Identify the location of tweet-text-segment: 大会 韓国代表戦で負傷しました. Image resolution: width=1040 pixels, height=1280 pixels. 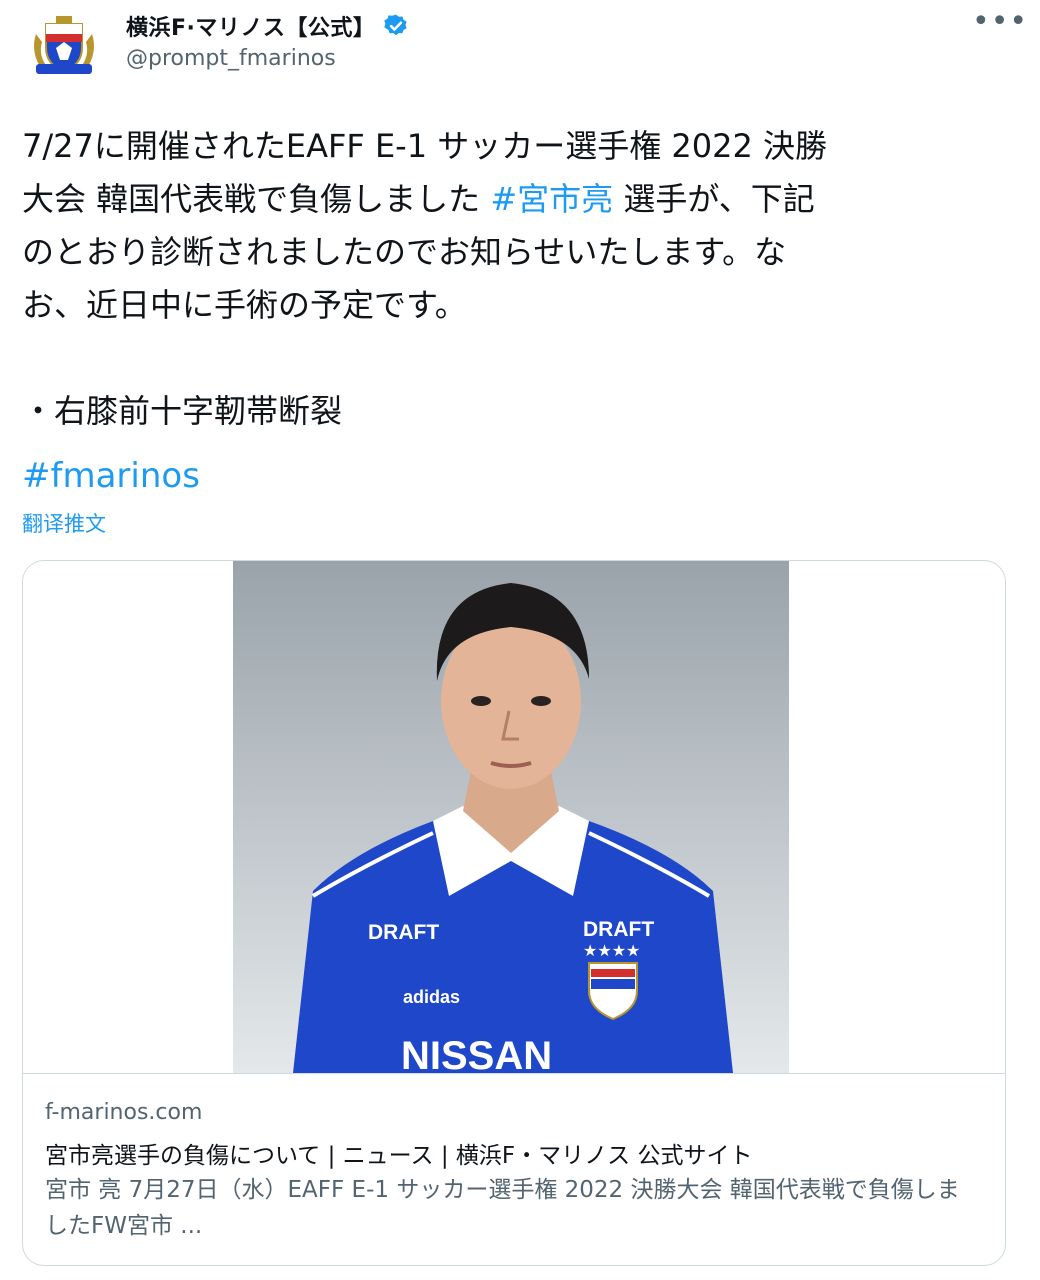
(256, 199).